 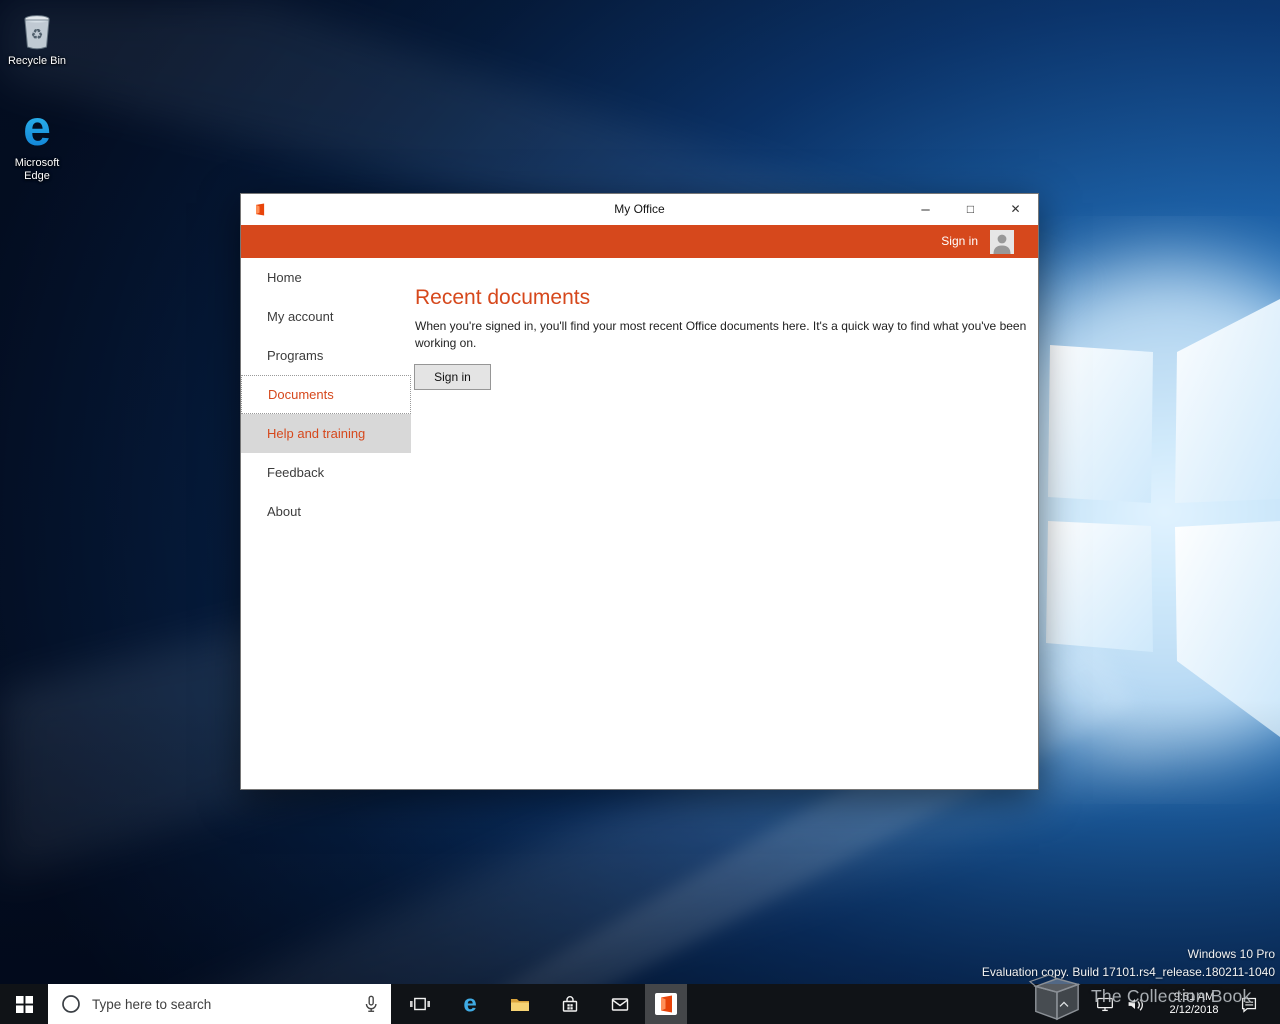 I want to click on windows-logo-icon, so click(x=24, y=1004).